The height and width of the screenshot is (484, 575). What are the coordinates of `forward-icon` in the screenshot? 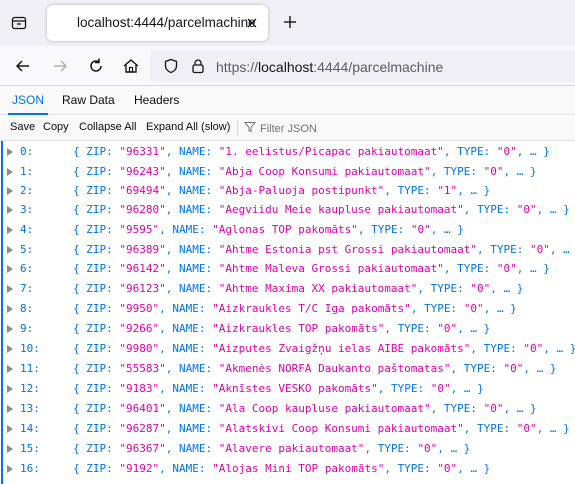 It's located at (60, 66).